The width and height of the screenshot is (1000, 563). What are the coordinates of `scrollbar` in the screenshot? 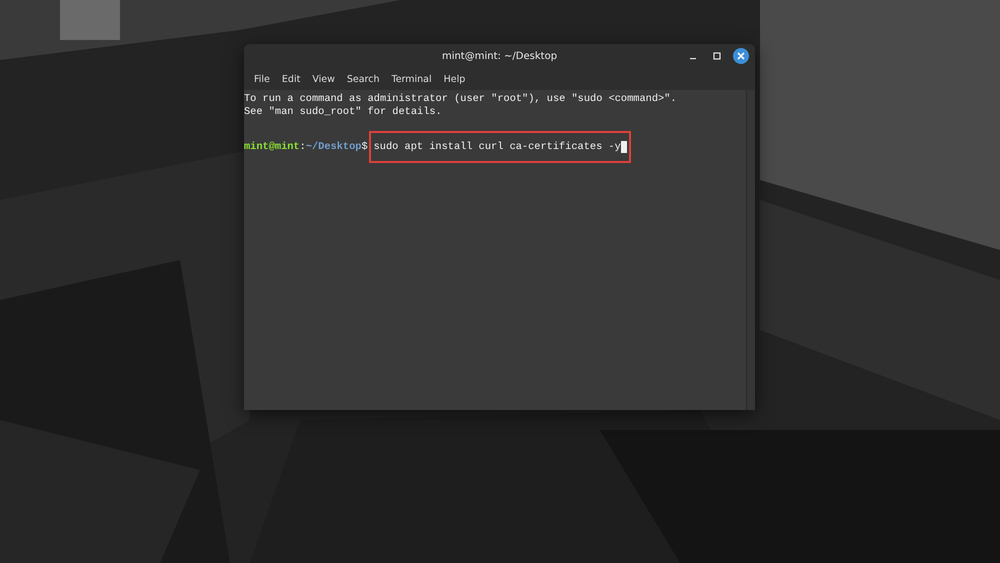 It's located at (750, 250).